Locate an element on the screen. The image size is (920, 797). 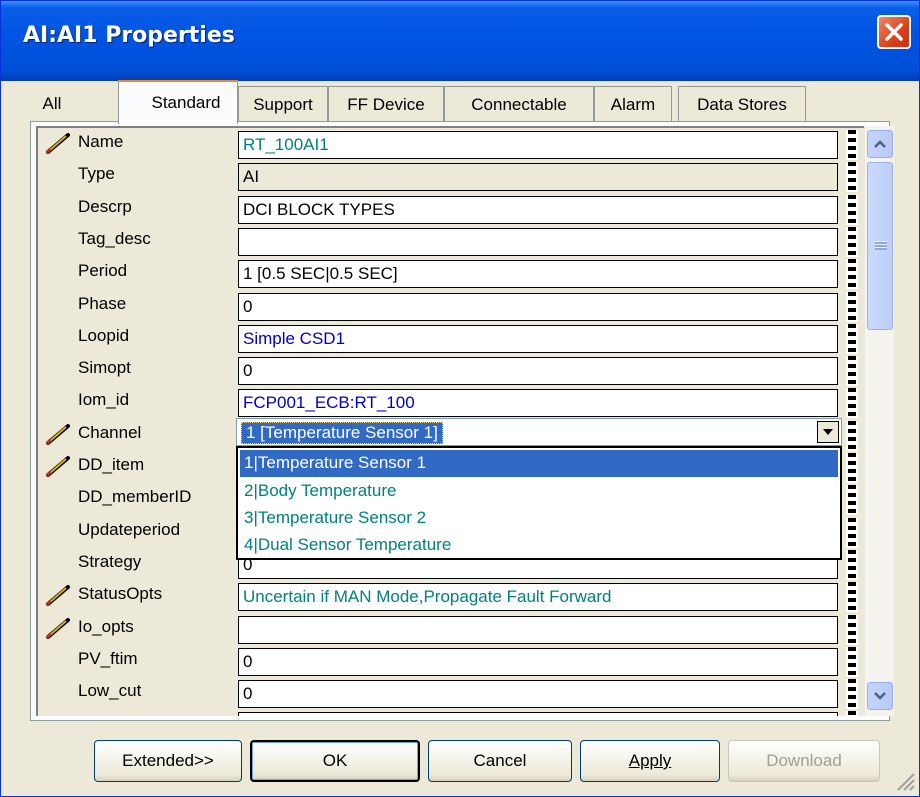
close-button is located at coordinates (894, 32).